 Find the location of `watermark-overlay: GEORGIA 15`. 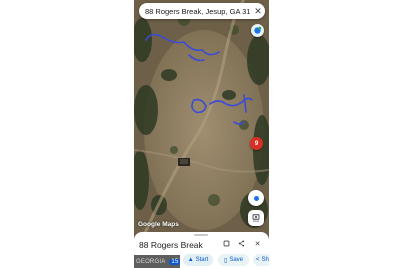

watermark-overlay: GEORGIA 15 is located at coordinates (157, 261).